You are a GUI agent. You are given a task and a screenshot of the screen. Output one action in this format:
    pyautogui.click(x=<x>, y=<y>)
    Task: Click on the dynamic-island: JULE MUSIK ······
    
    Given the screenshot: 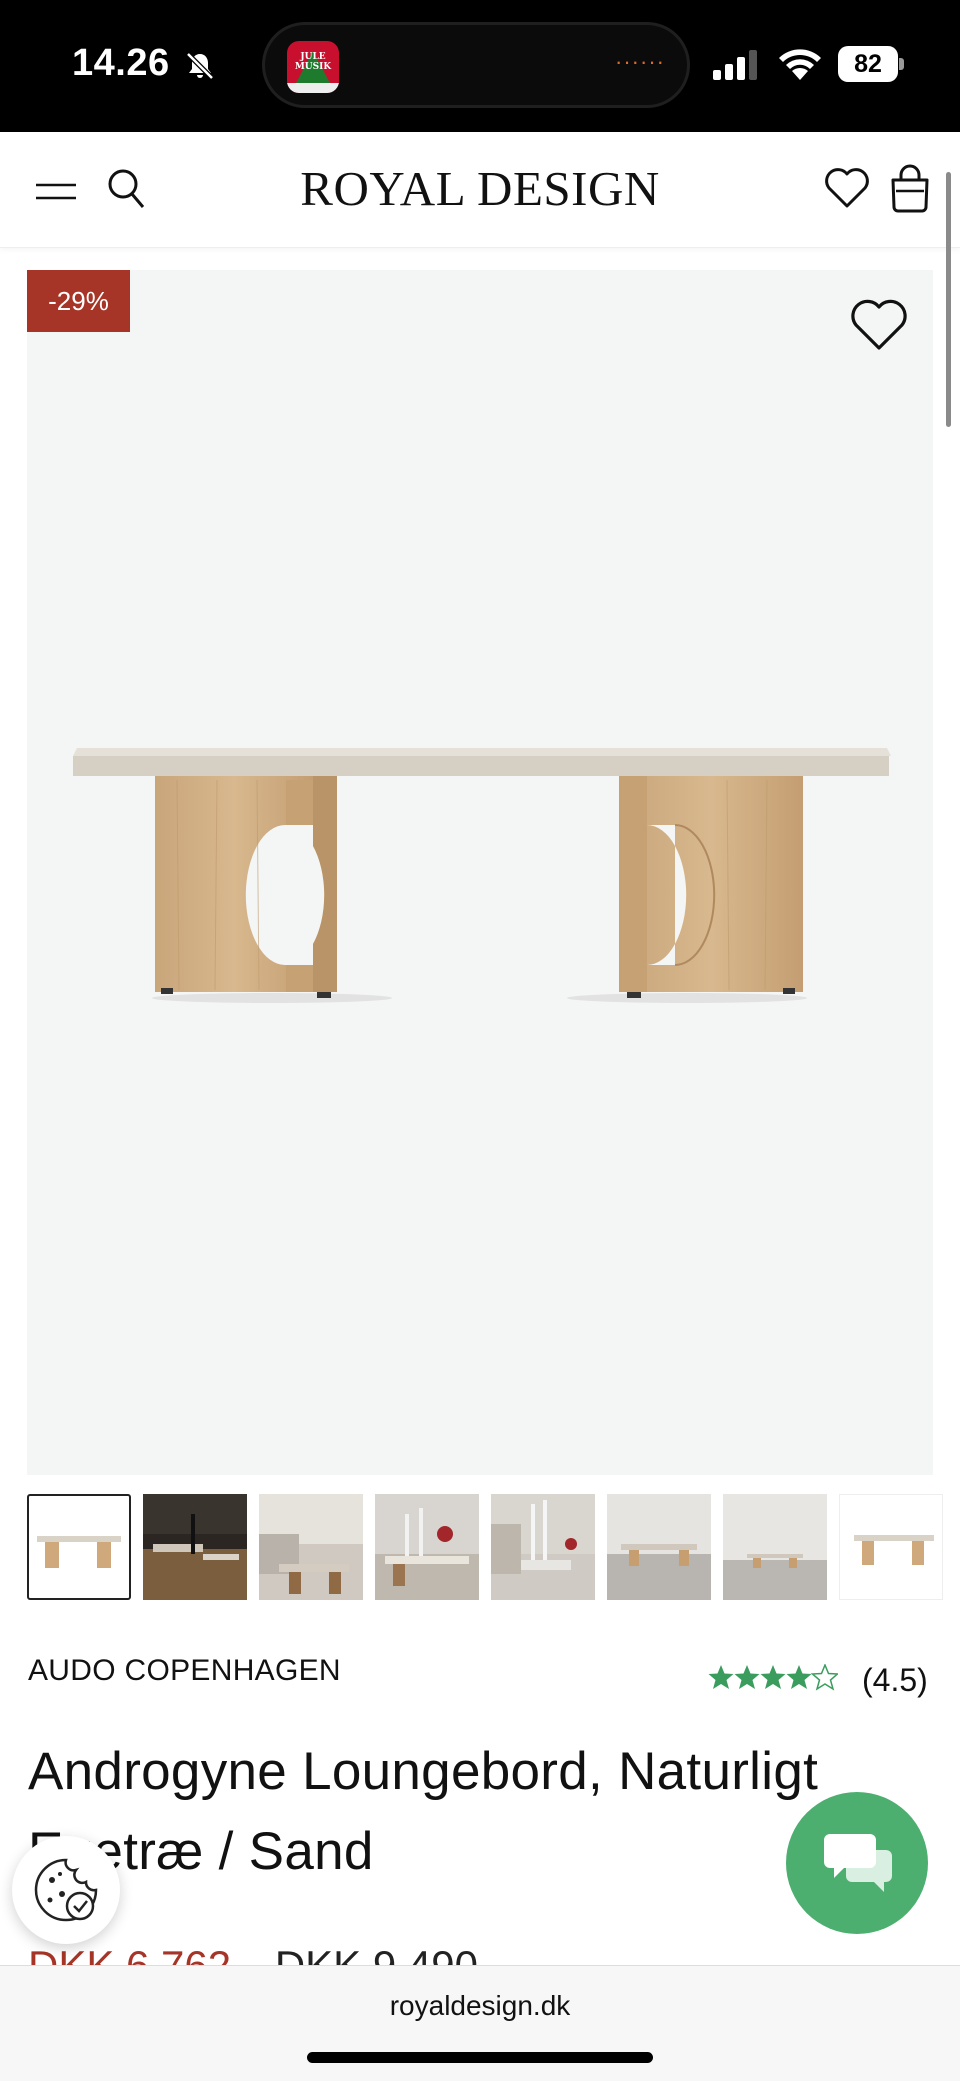 What is the action you would take?
    pyautogui.click(x=476, y=65)
    